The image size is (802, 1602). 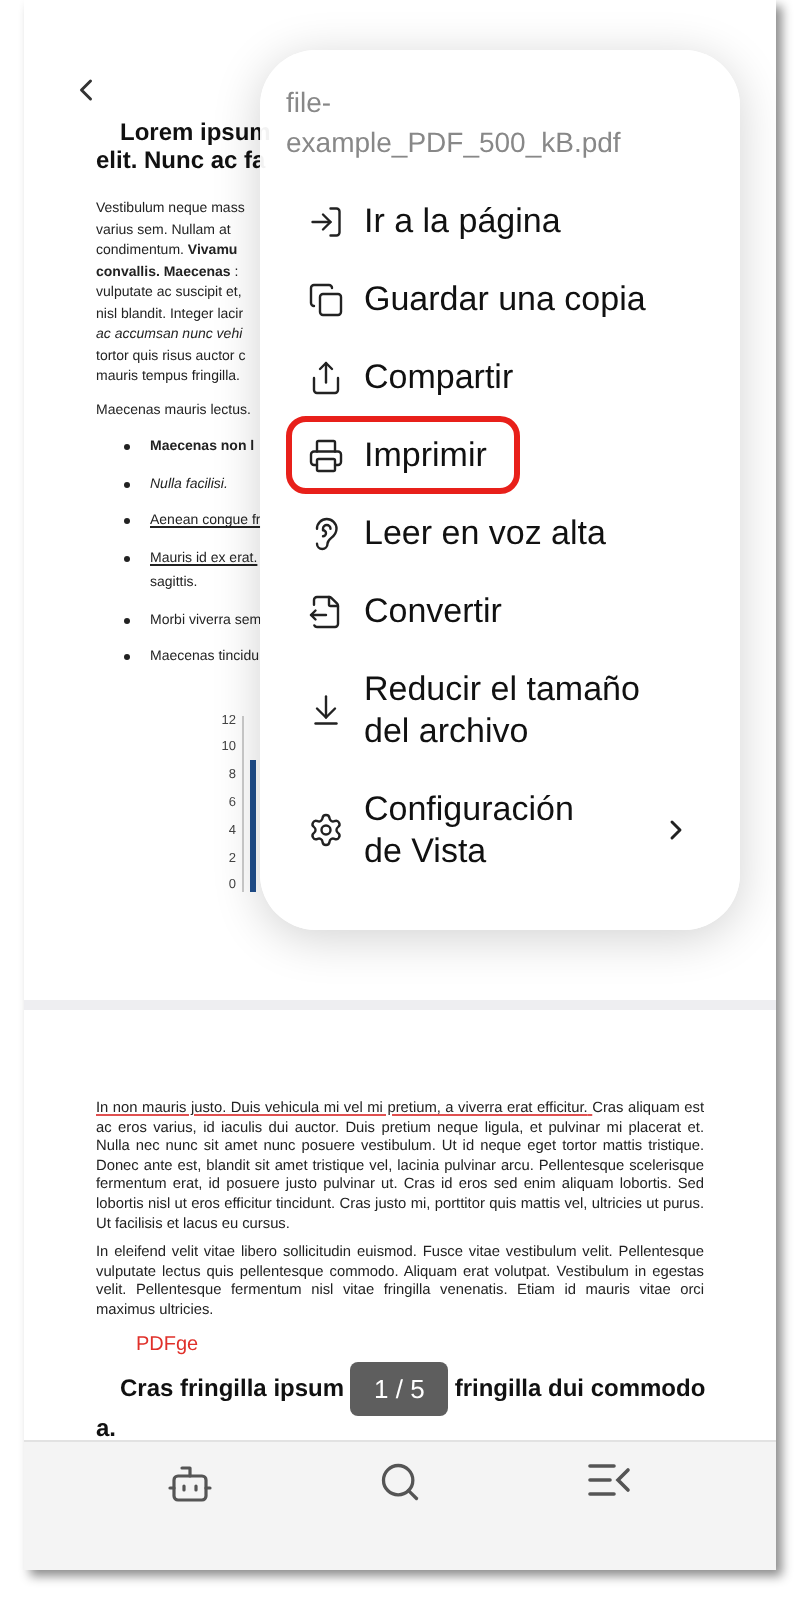 I want to click on robot-icon, so click(x=190, y=1484).